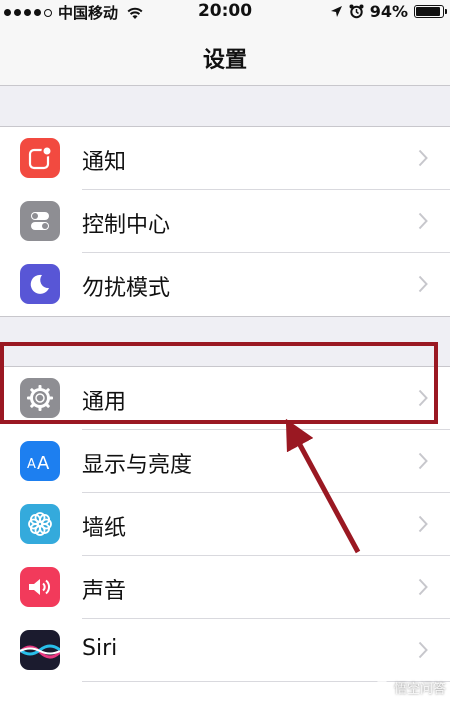  I want to click on settings-row-siri: Siri, so click(225, 650).